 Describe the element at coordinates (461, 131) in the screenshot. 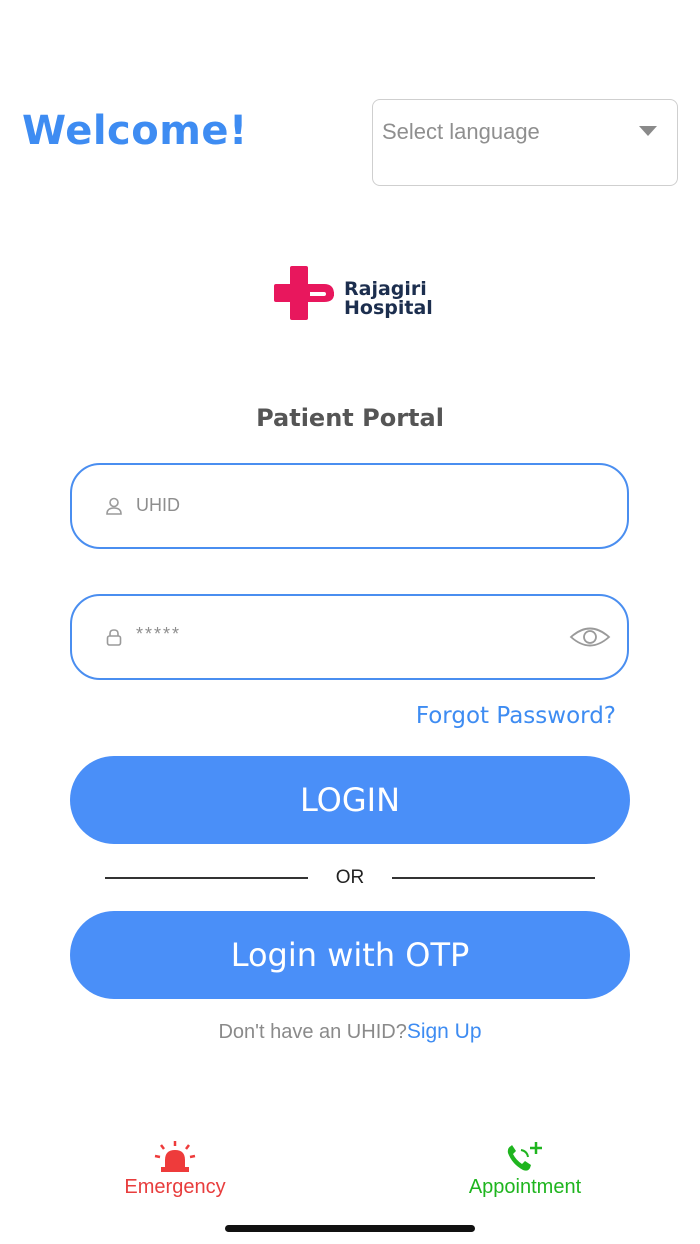

I see `language-select-placeholder: Select language` at that location.